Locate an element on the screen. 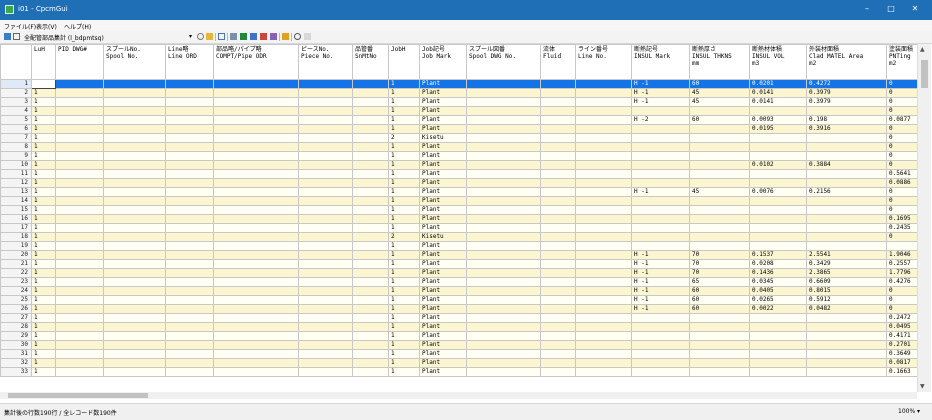 The width and height of the screenshot is (932, 420). row-header: 23 is located at coordinates (16, 282).